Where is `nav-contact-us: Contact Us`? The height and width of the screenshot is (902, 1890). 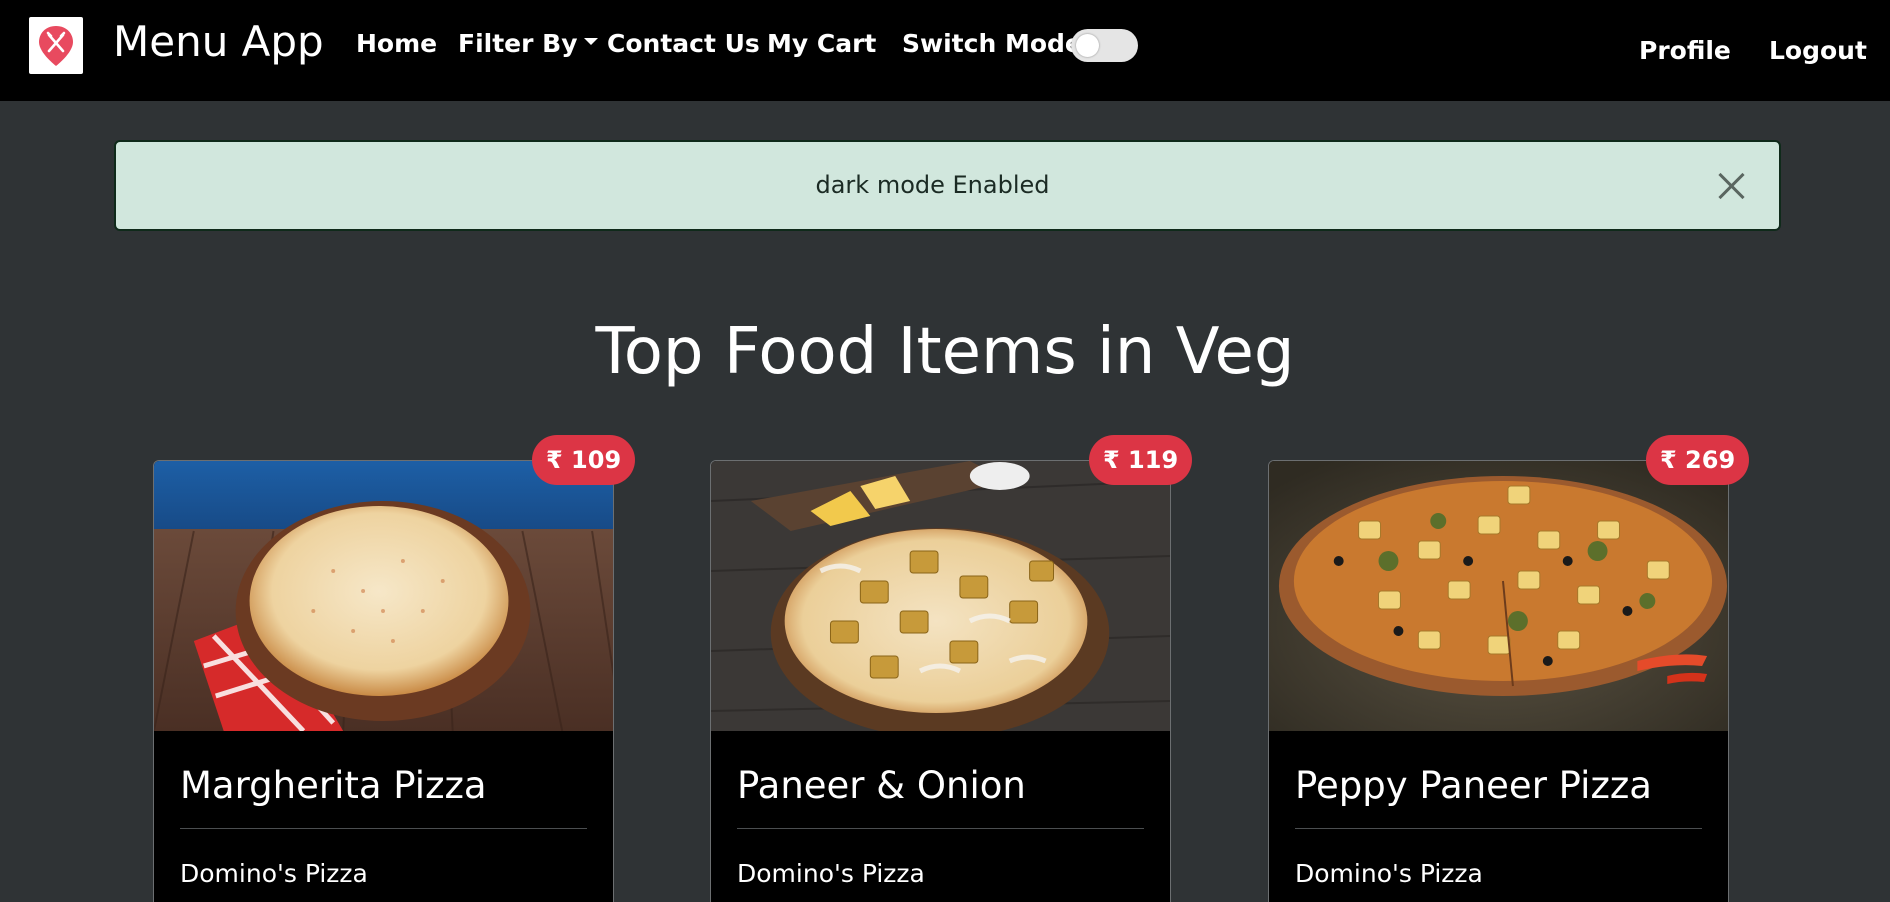
nav-contact-us: Contact Us is located at coordinates (683, 44).